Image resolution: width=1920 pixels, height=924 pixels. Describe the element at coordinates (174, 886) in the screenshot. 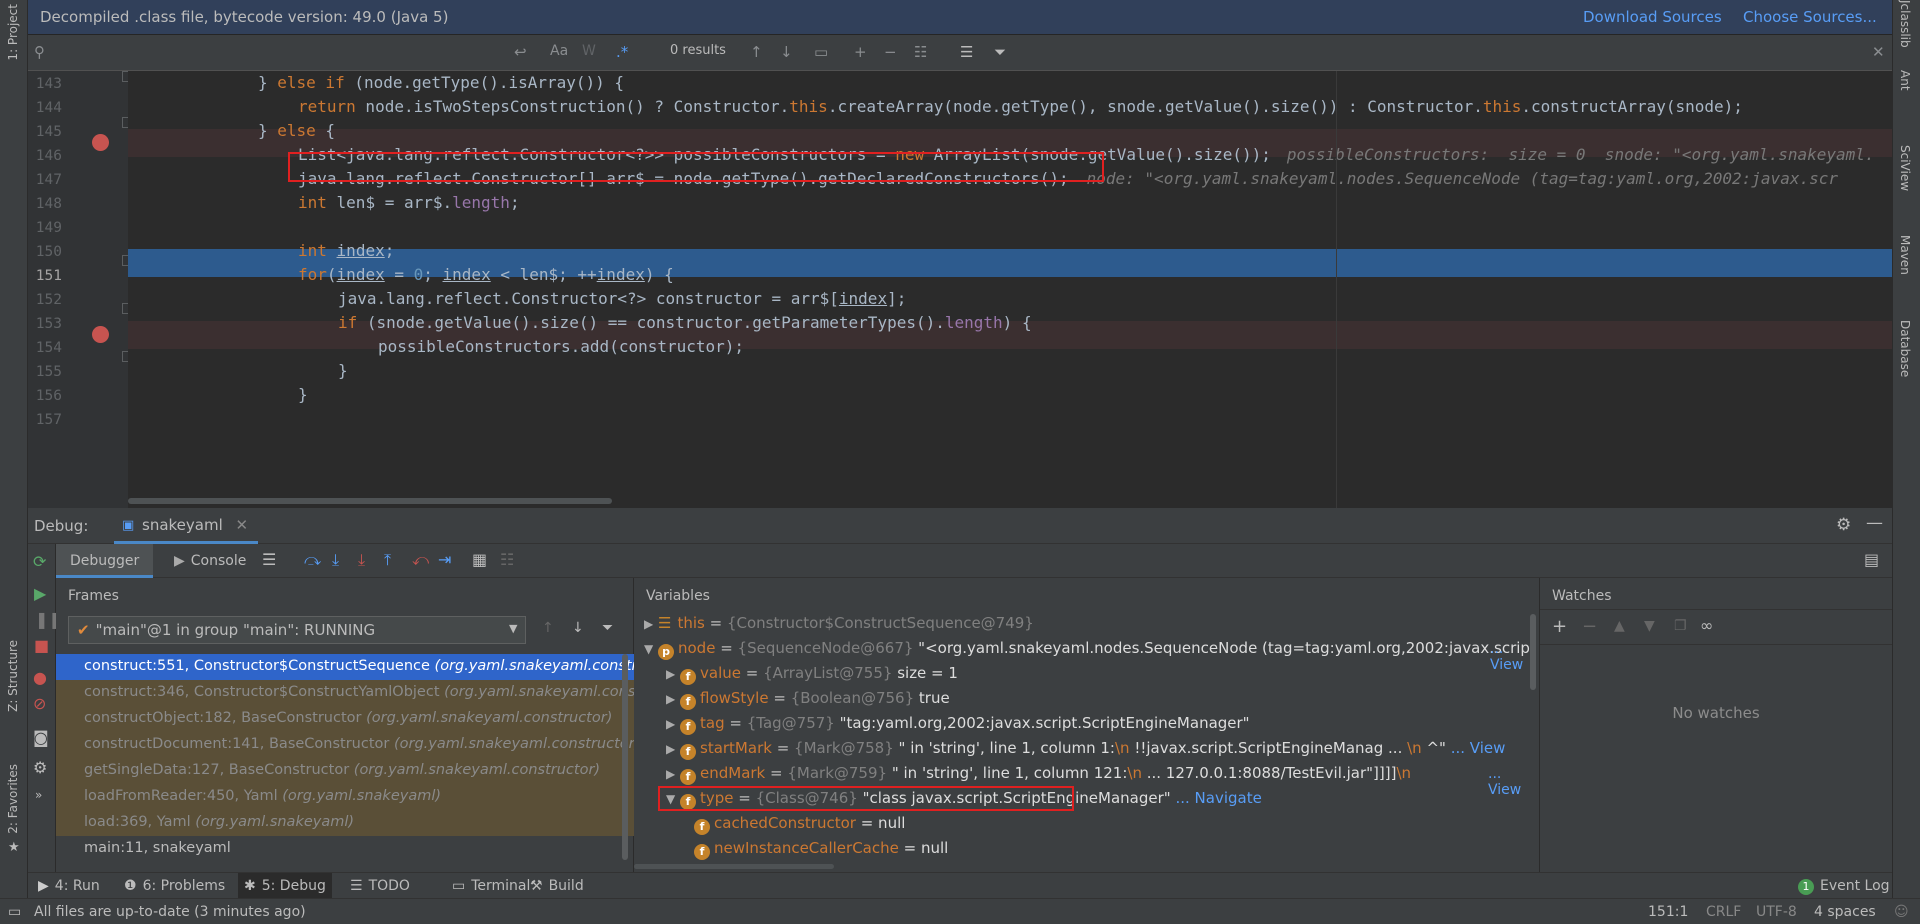

I see `tab-problems: ❶ 6: Problems` at that location.